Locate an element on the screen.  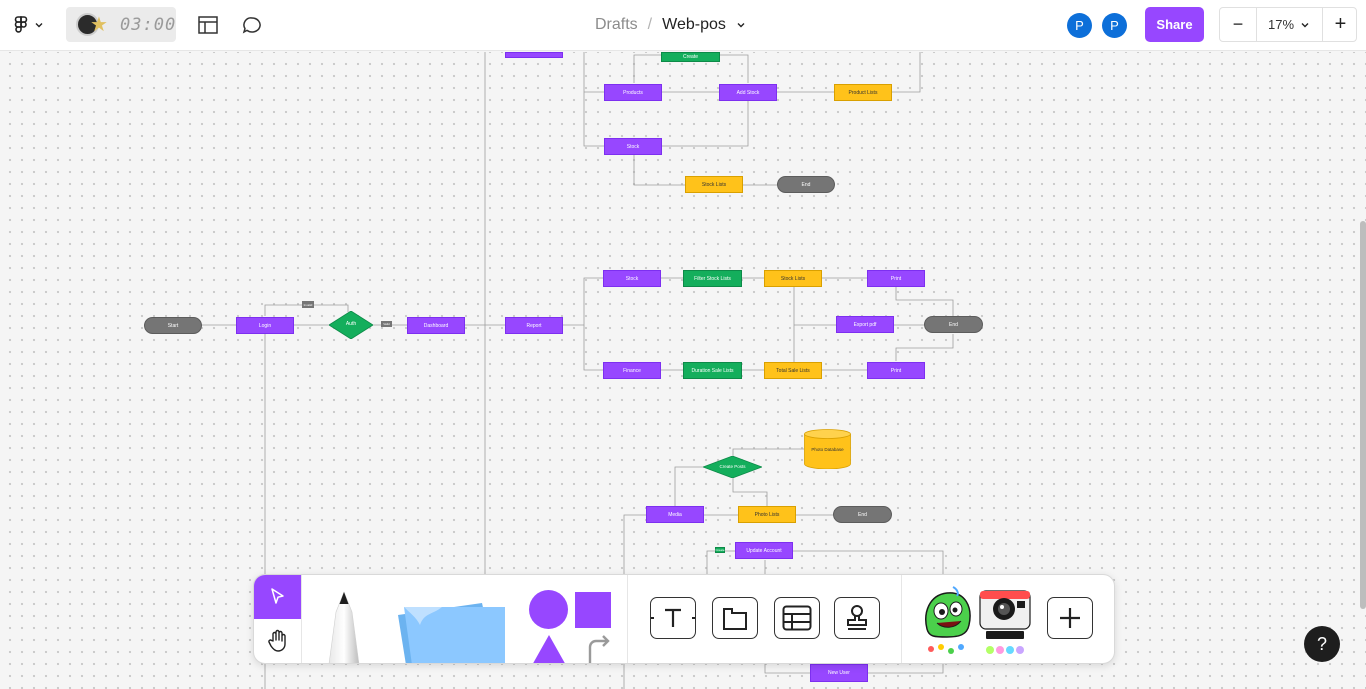
select-tool-button is located at coordinates (277, 597).